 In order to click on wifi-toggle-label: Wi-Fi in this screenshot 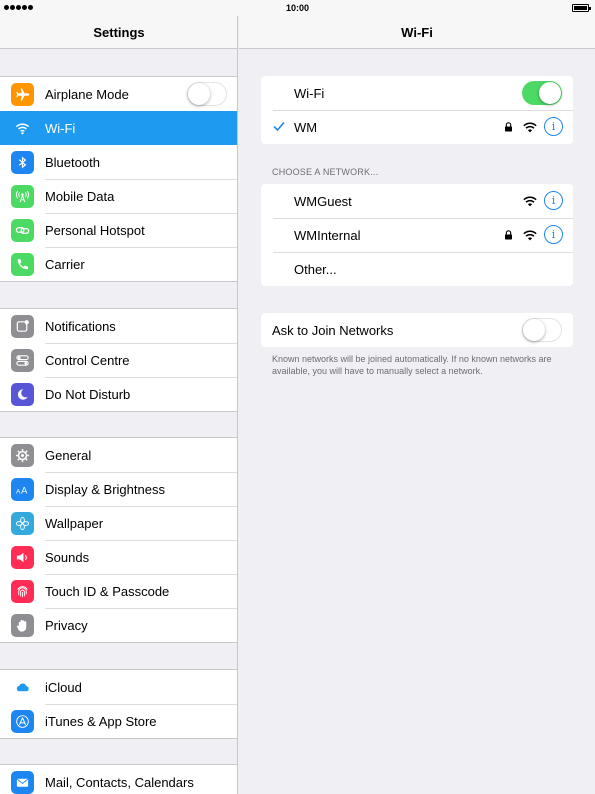, I will do `click(309, 93)`.